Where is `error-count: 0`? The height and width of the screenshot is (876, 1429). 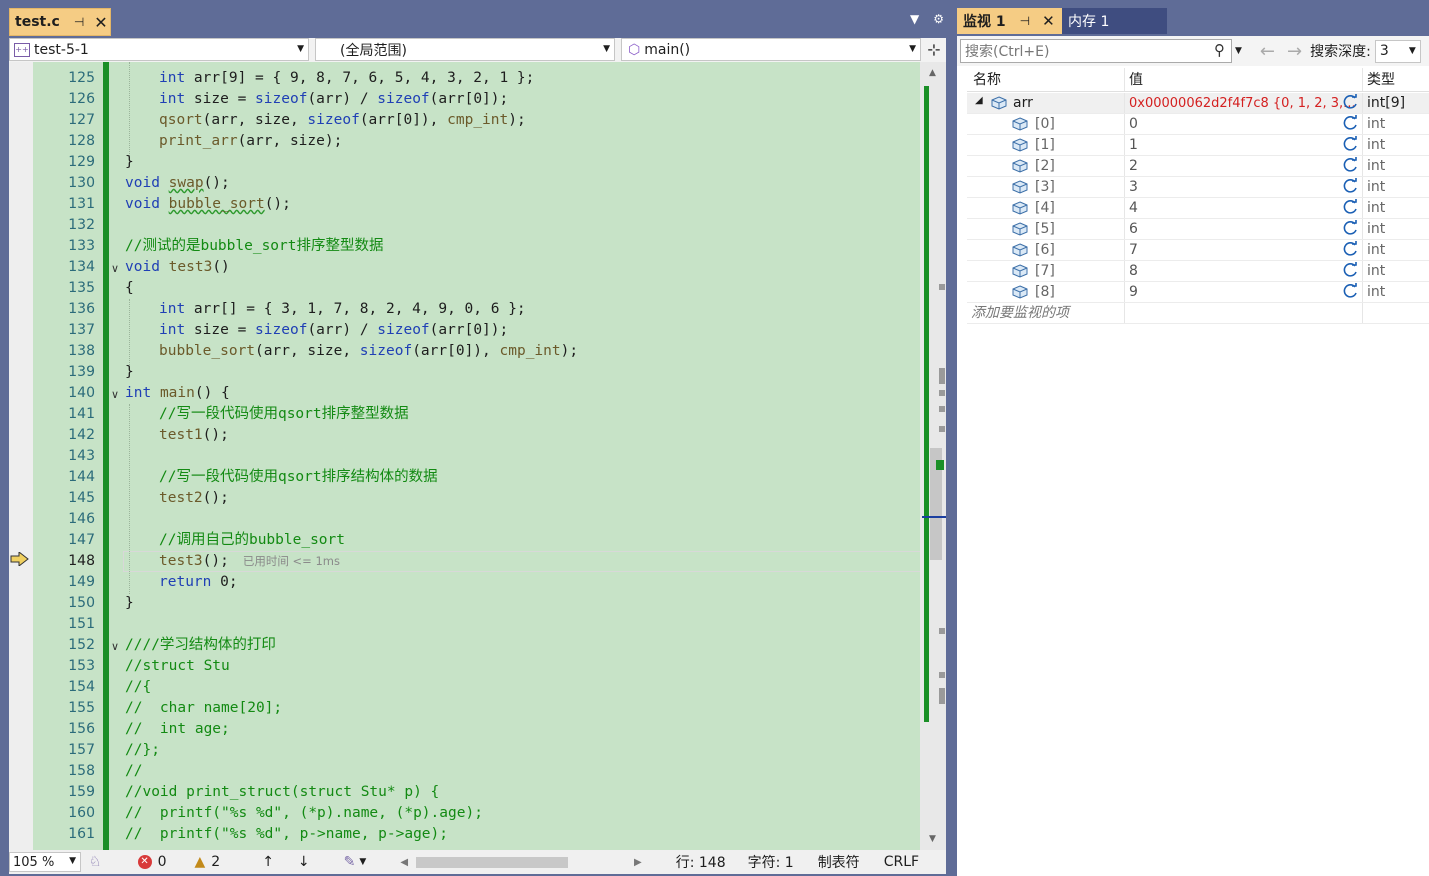
error-count: 0 is located at coordinates (162, 862).